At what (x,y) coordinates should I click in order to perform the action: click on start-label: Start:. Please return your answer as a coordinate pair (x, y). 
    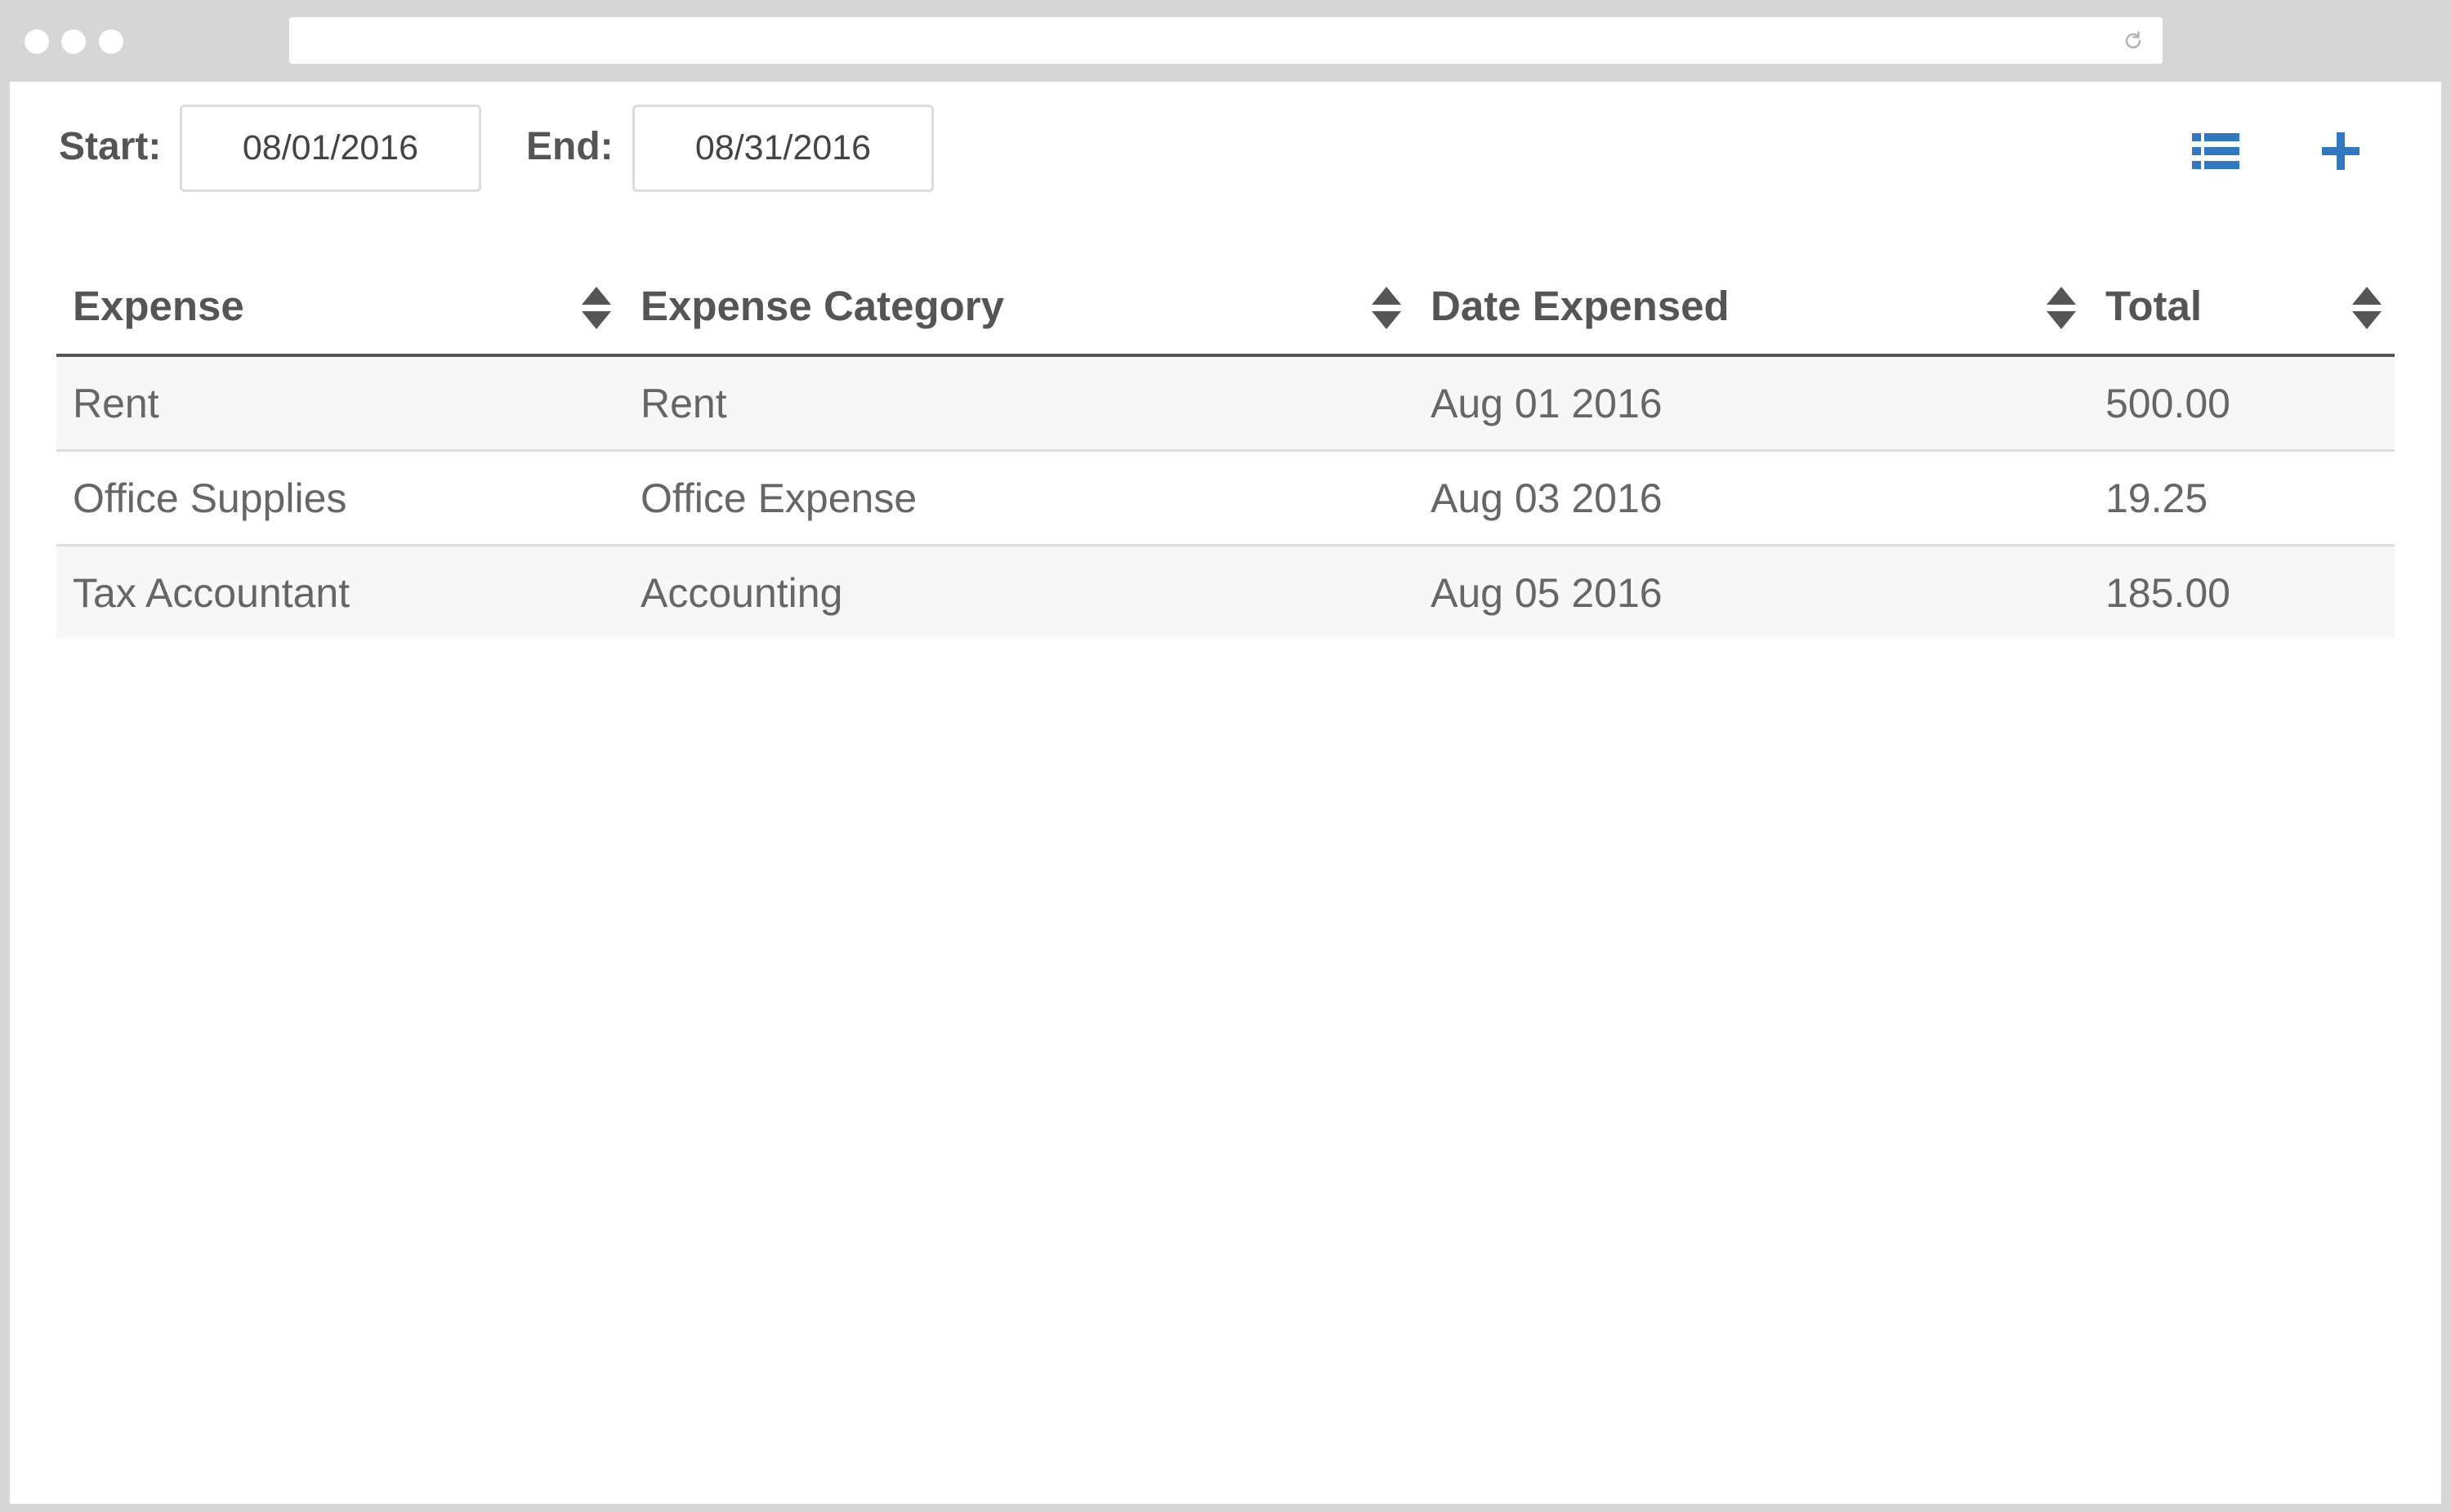
    Looking at the image, I should click on (110, 147).